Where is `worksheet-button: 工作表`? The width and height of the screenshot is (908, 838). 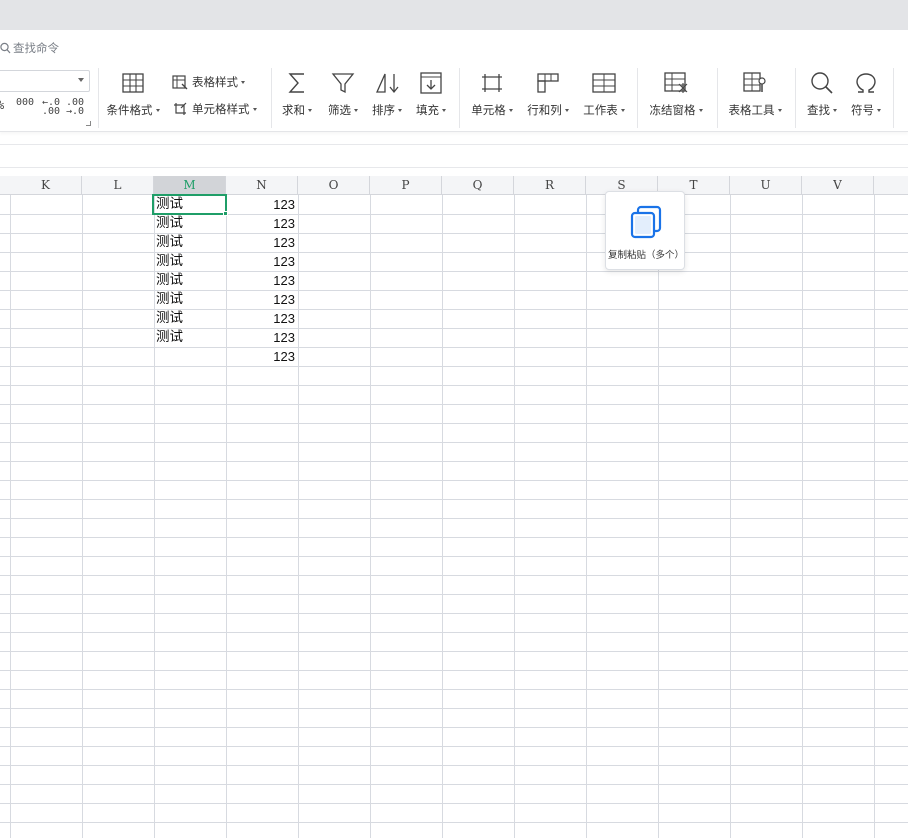 worksheet-button: 工作表 is located at coordinates (604, 94).